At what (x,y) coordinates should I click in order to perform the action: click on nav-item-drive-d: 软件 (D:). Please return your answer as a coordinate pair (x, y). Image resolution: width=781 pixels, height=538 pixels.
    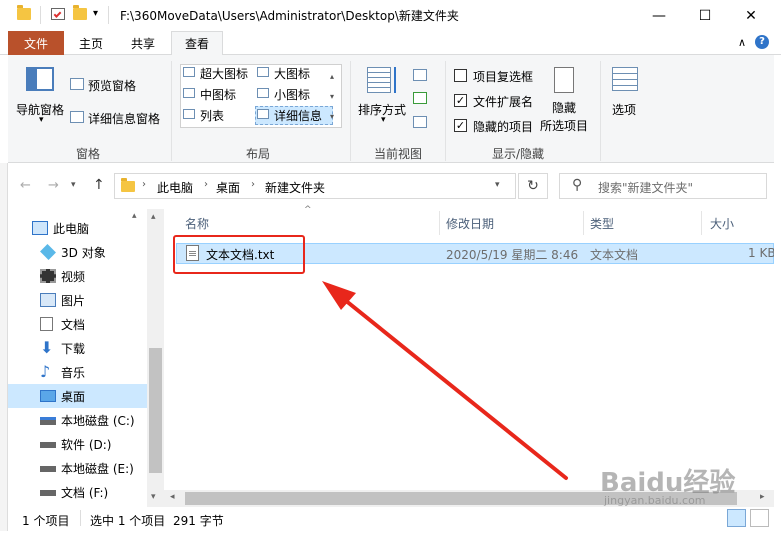
    Looking at the image, I should click on (77, 444).